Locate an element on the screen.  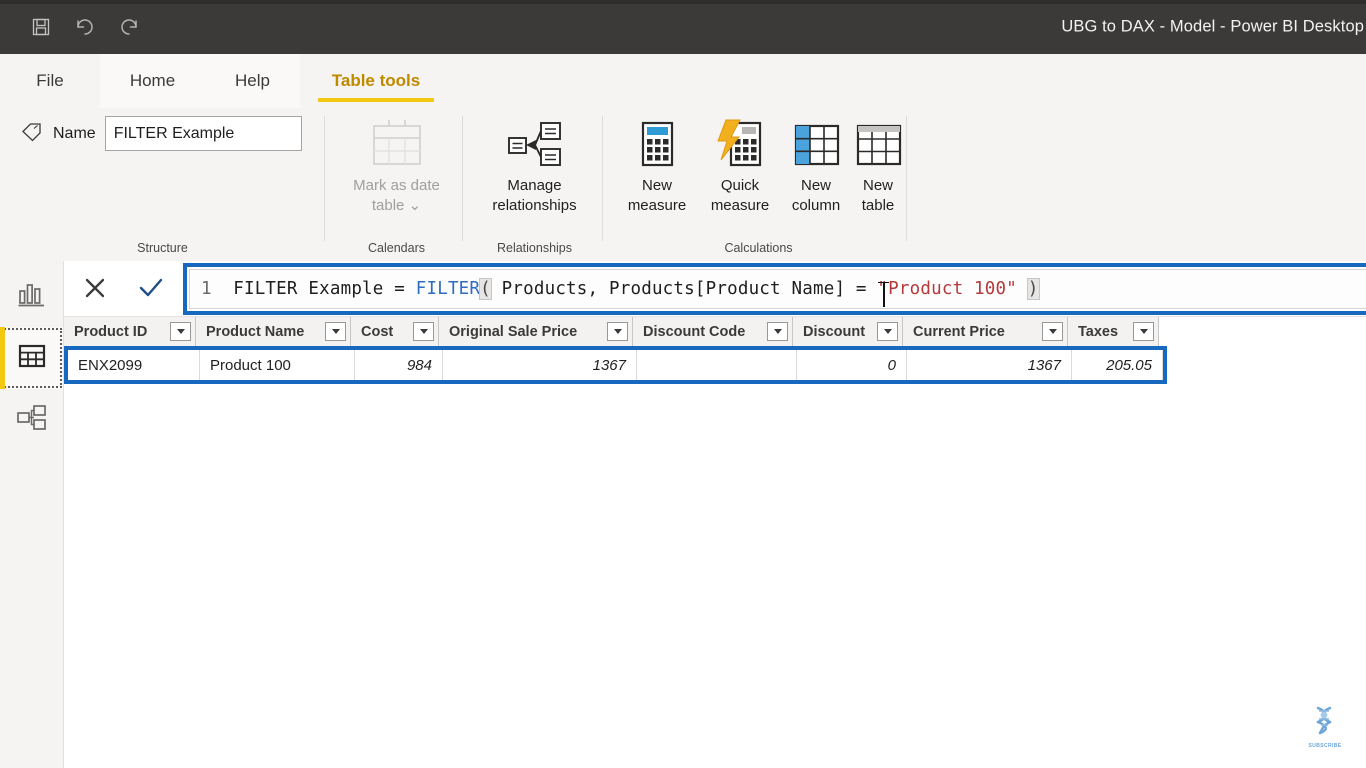
tab-help-label: Help is located at coordinates (252, 80).